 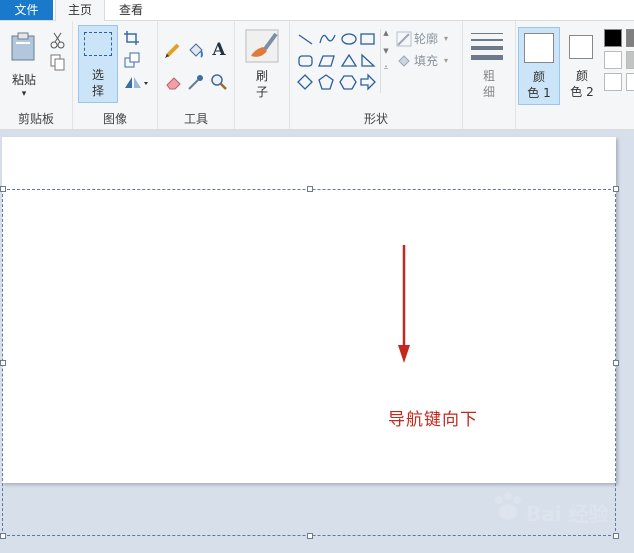 I want to click on watermark: Bai 经验, so click(x=556, y=508).